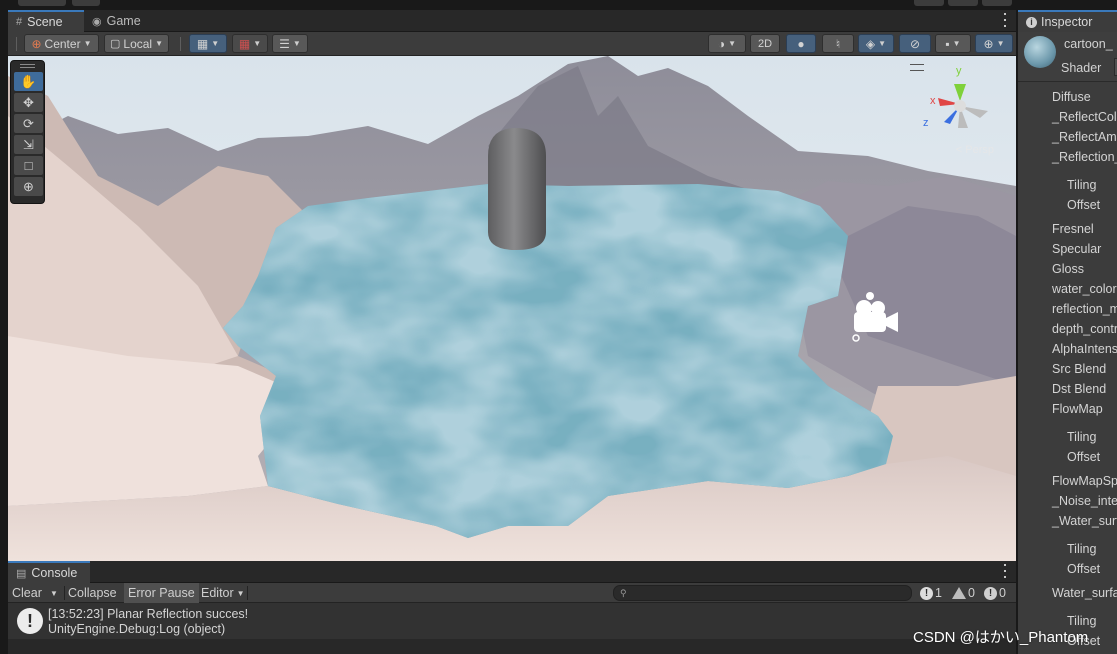 The image size is (1117, 654). What do you see at coordinates (92, 593) in the screenshot?
I see `collapse-button: Collapse` at bounding box center [92, 593].